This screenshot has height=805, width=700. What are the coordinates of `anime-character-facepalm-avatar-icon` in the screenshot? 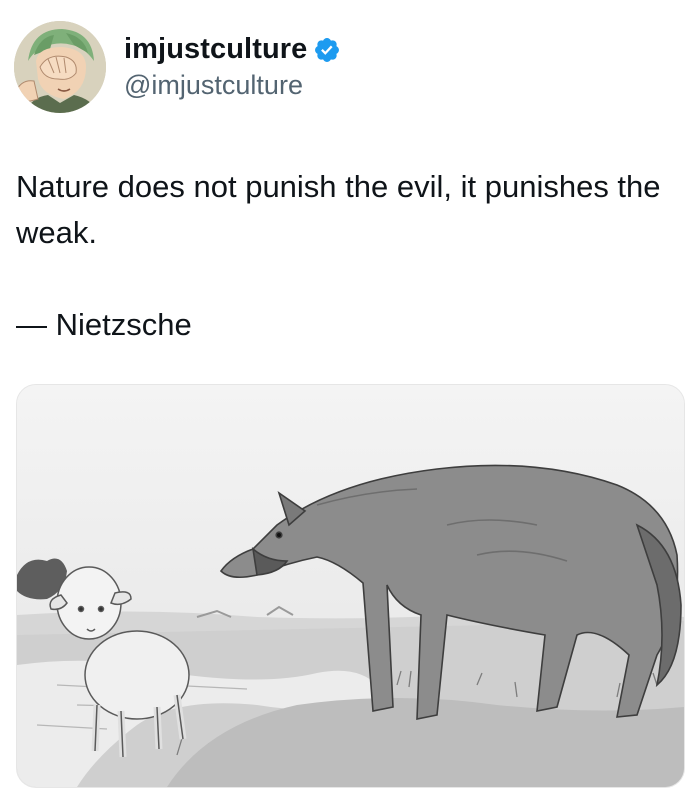 It's located at (60, 67).